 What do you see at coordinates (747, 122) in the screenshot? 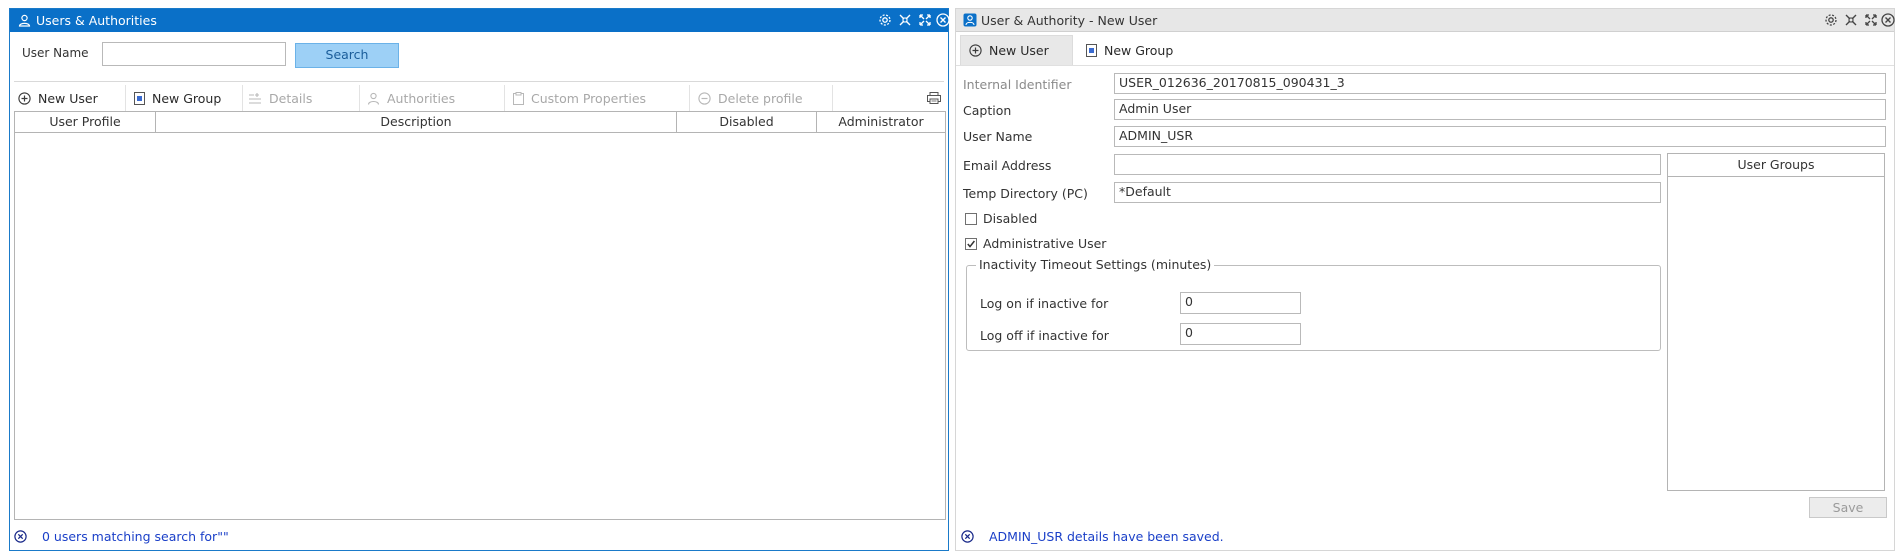
I see `column-disabled: Disabled` at bounding box center [747, 122].